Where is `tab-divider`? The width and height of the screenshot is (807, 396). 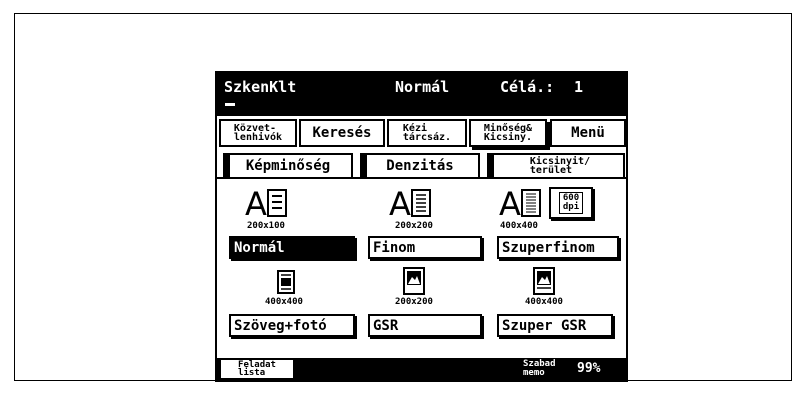
tab-divider is located at coordinates (421, 178).